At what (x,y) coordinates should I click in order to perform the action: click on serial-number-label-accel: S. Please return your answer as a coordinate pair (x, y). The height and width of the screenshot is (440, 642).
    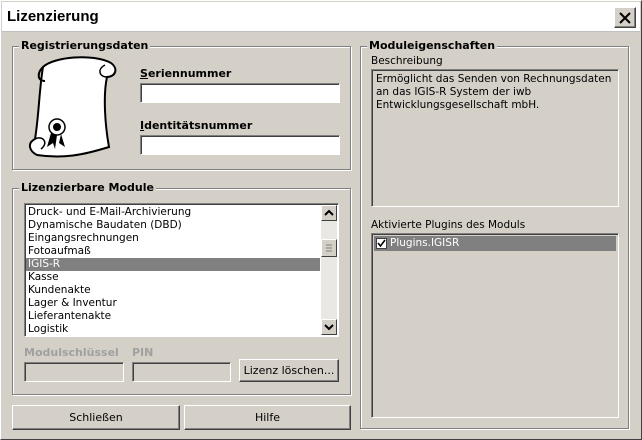
    Looking at the image, I should click on (144, 73).